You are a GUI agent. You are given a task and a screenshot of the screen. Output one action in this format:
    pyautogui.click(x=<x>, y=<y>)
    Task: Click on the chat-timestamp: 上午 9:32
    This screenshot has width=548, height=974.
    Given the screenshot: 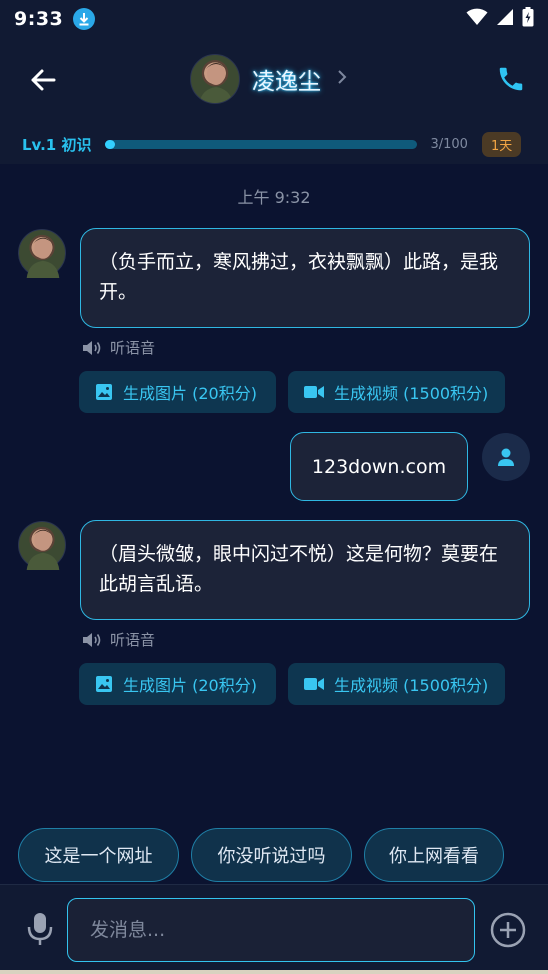 What is the action you would take?
    pyautogui.click(x=274, y=197)
    